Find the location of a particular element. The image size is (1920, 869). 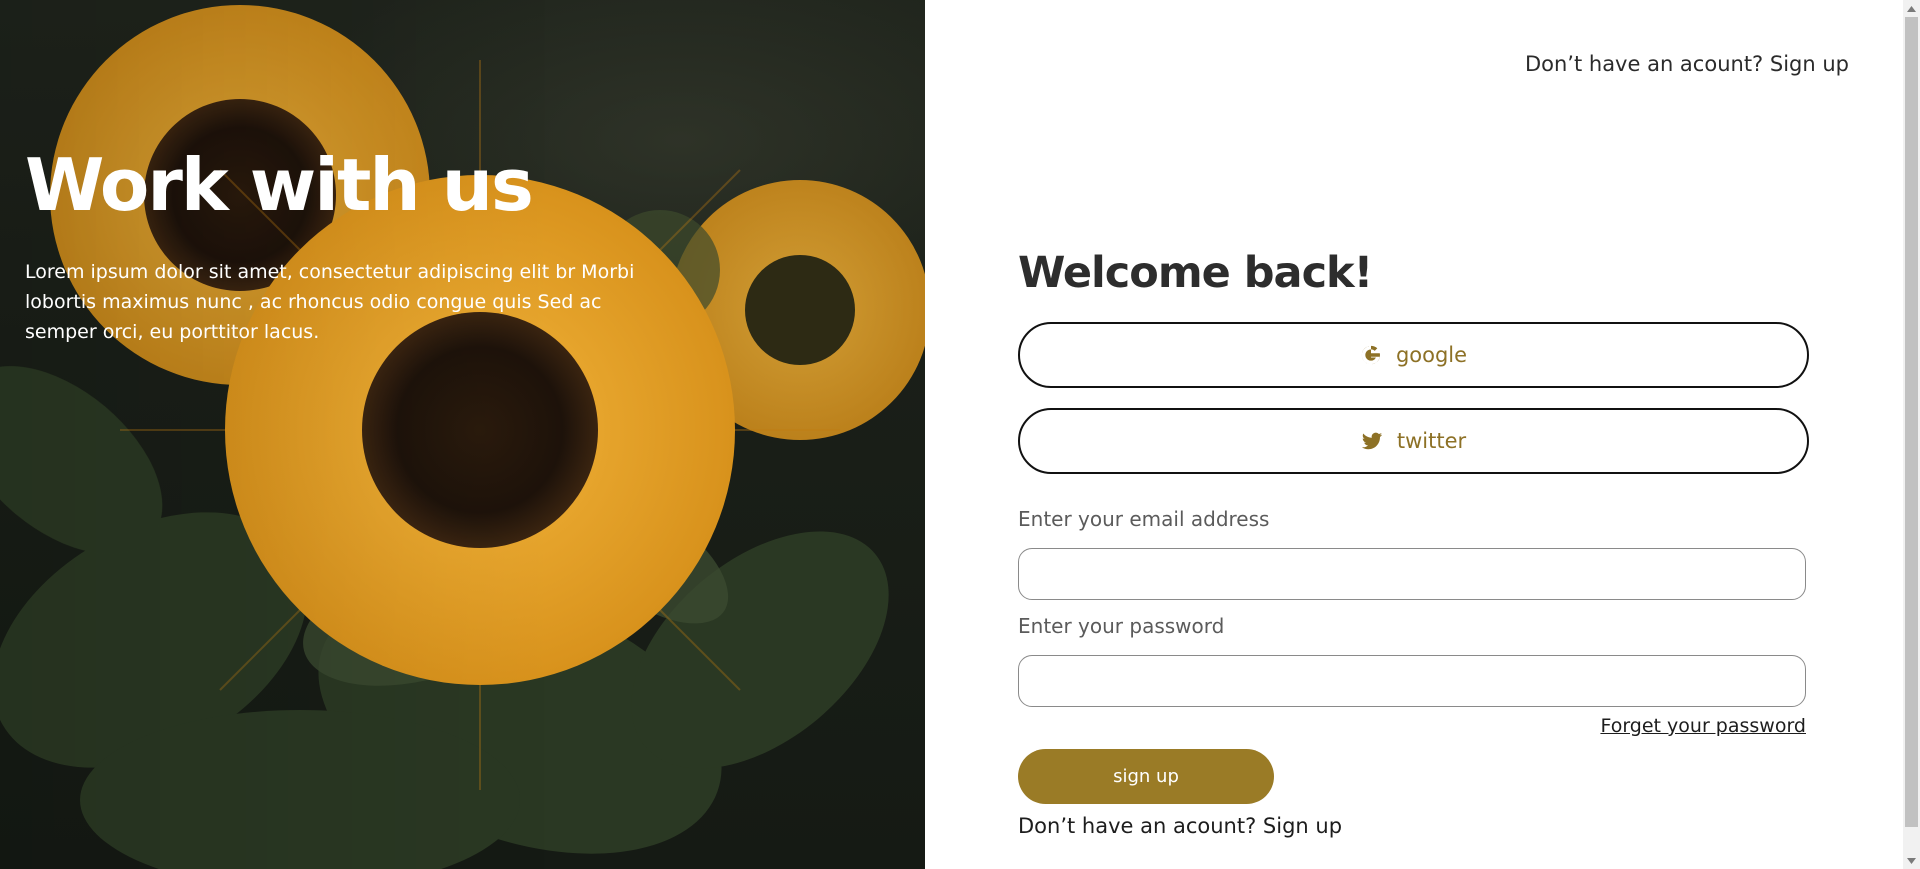

email-label: Enter your email address is located at coordinates (1144, 519).